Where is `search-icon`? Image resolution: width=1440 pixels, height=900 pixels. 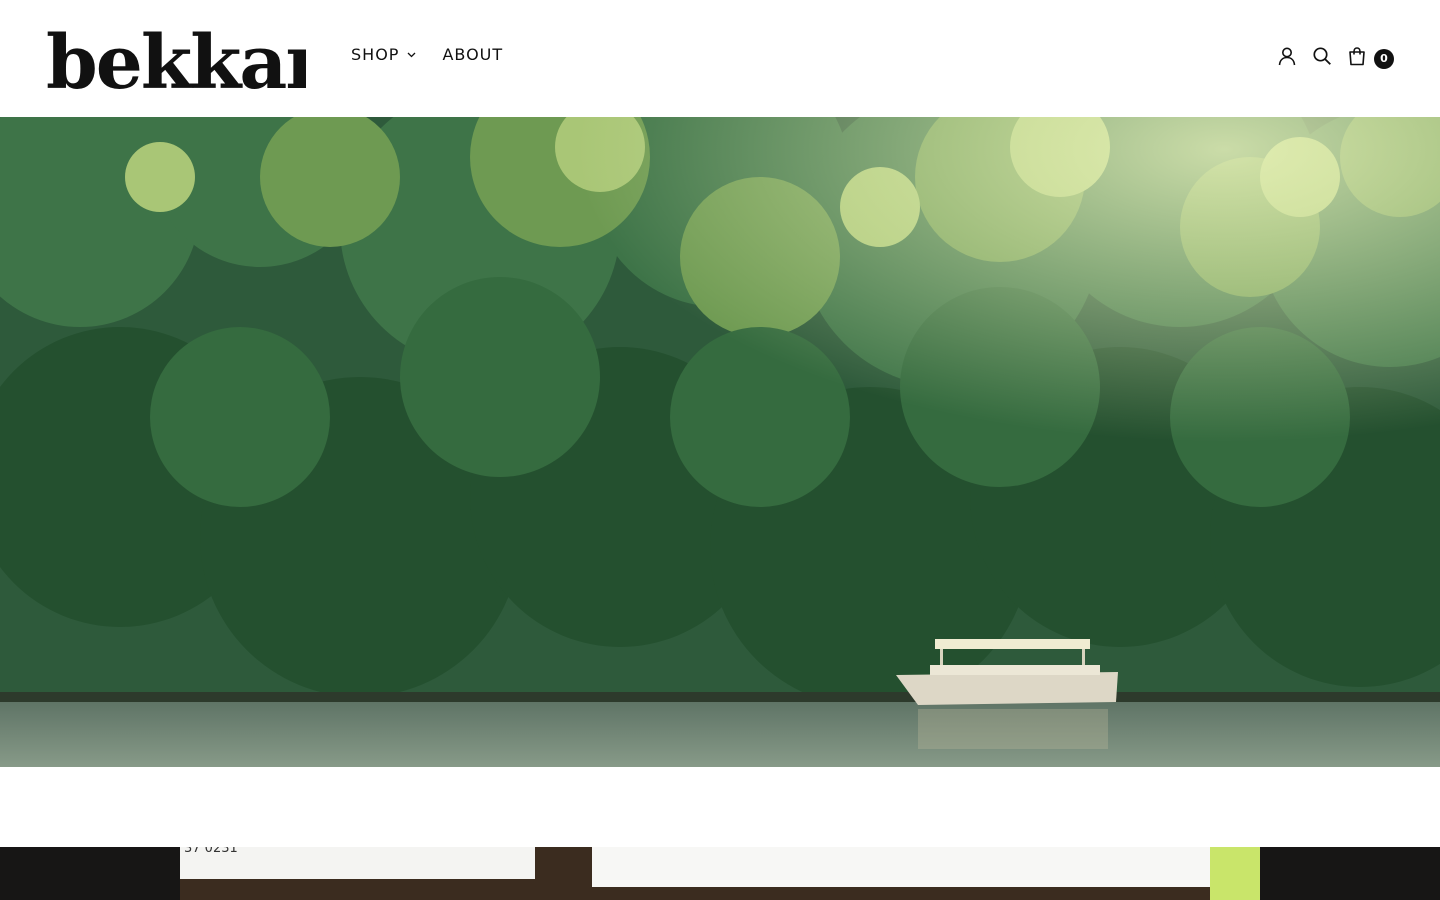
search-icon is located at coordinates (1322, 58).